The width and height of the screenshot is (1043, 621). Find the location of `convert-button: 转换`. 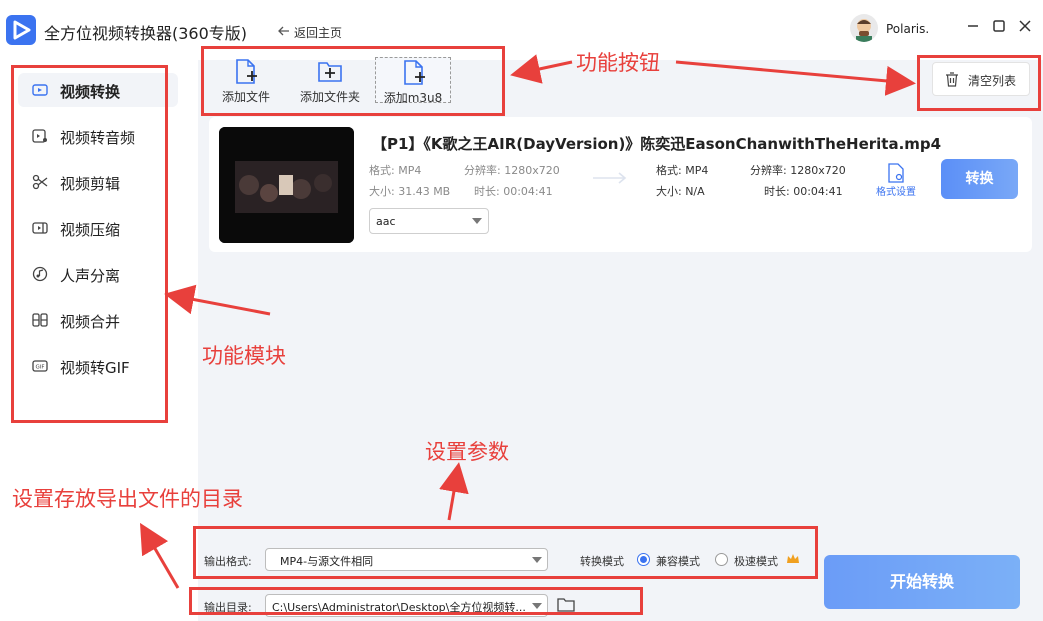

convert-button: 转换 is located at coordinates (979, 179).